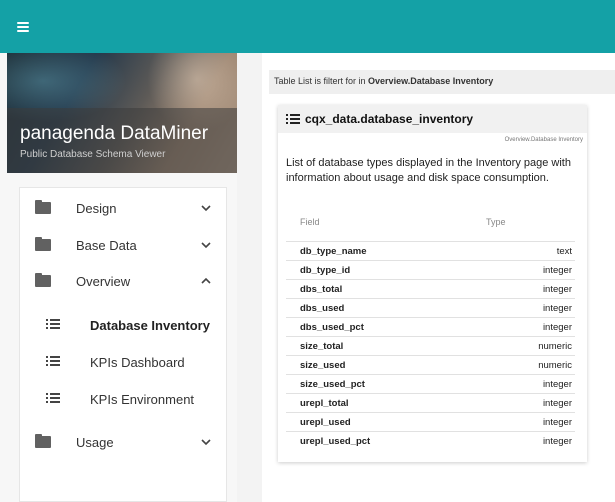 The image size is (615, 502). Describe the element at coordinates (430, 364) in the screenshot. I see `table-row: size_used numeric` at that location.